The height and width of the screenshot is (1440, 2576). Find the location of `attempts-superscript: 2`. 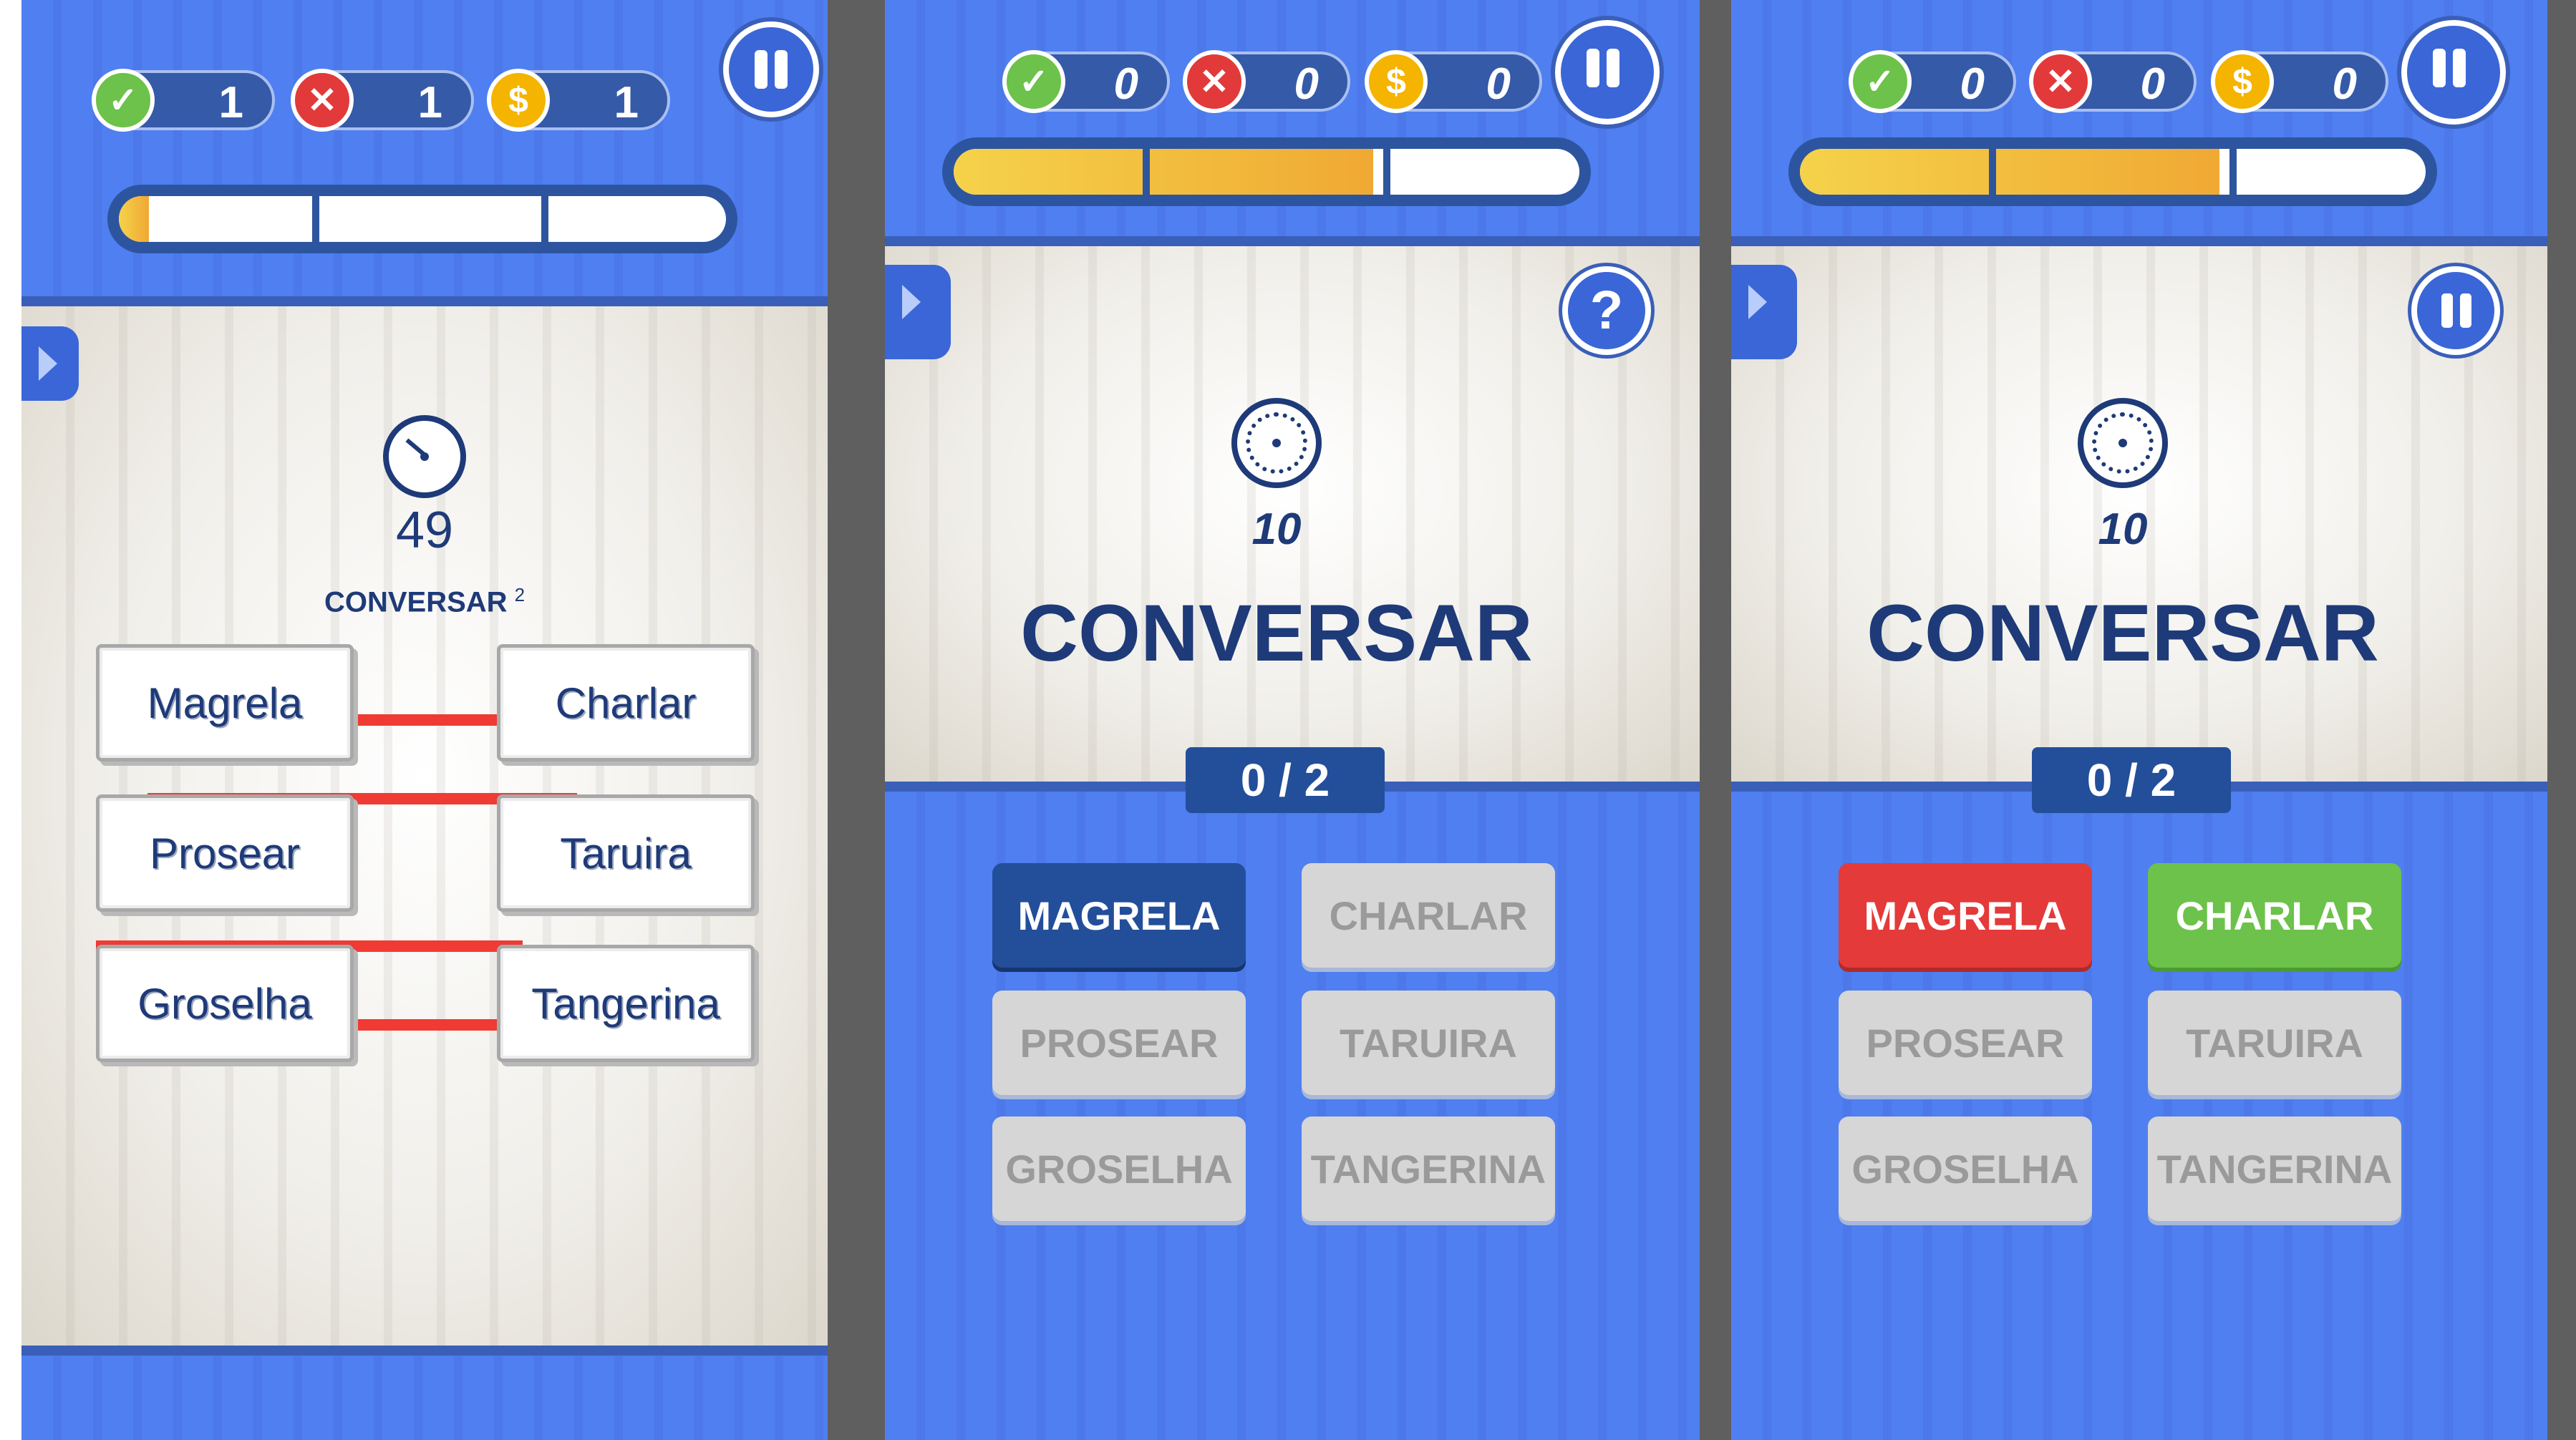

attempts-superscript: 2 is located at coordinates (520, 594).